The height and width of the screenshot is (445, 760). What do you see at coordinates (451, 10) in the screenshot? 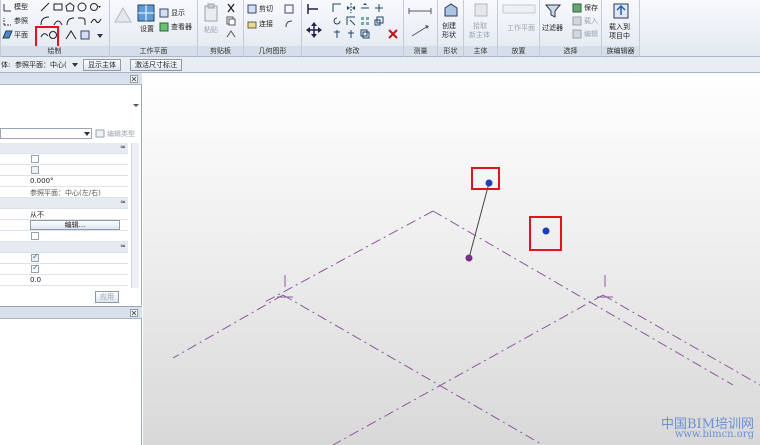
I see `create-form-icon` at bounding box center [451, 10].